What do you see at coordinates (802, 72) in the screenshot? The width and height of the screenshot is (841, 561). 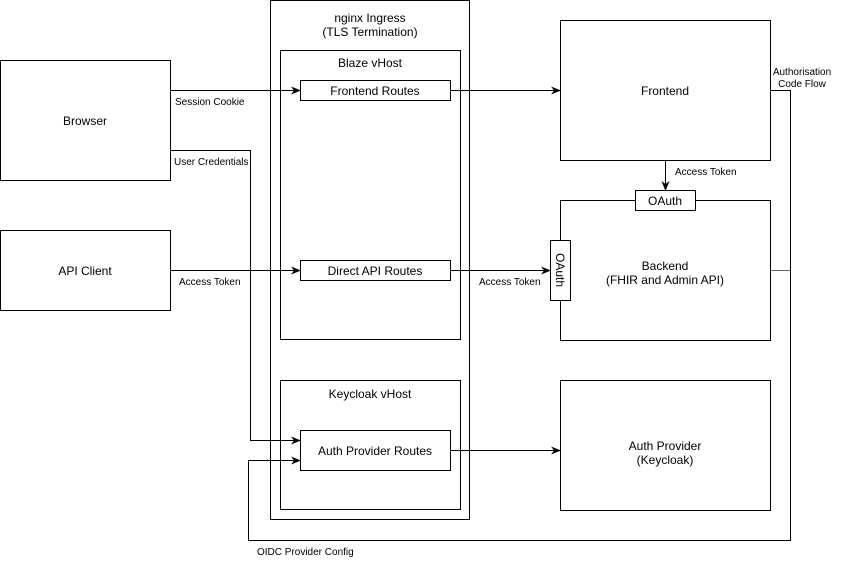 I see `auth-code-flow-label: Authorisation` at bounding box center [802, 72].